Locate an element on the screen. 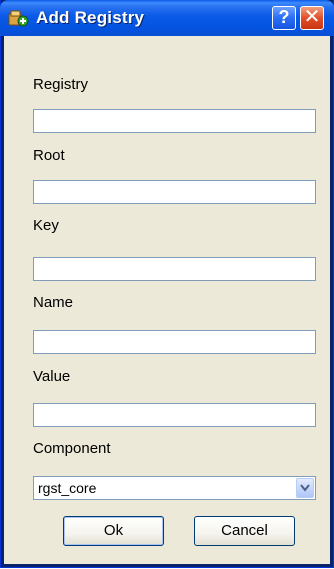 This screenshot has height=569, width=334. component-select: rgst_core is located at coordinates (174, 488).